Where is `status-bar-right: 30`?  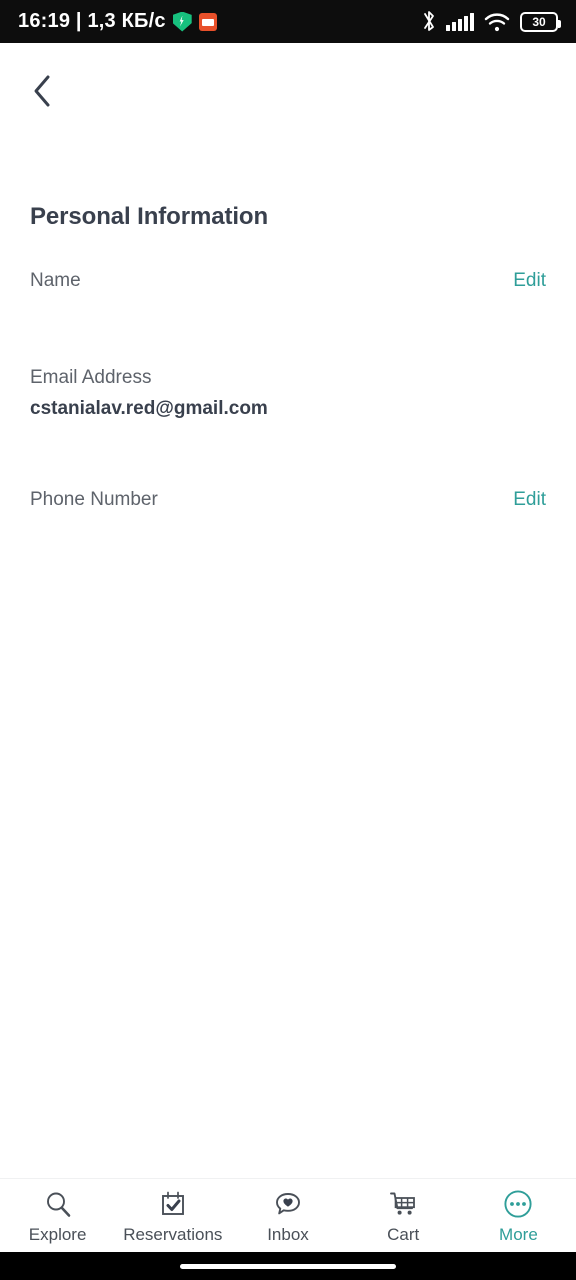
status-bar-right: 30 is located at coordinates (491, 21).